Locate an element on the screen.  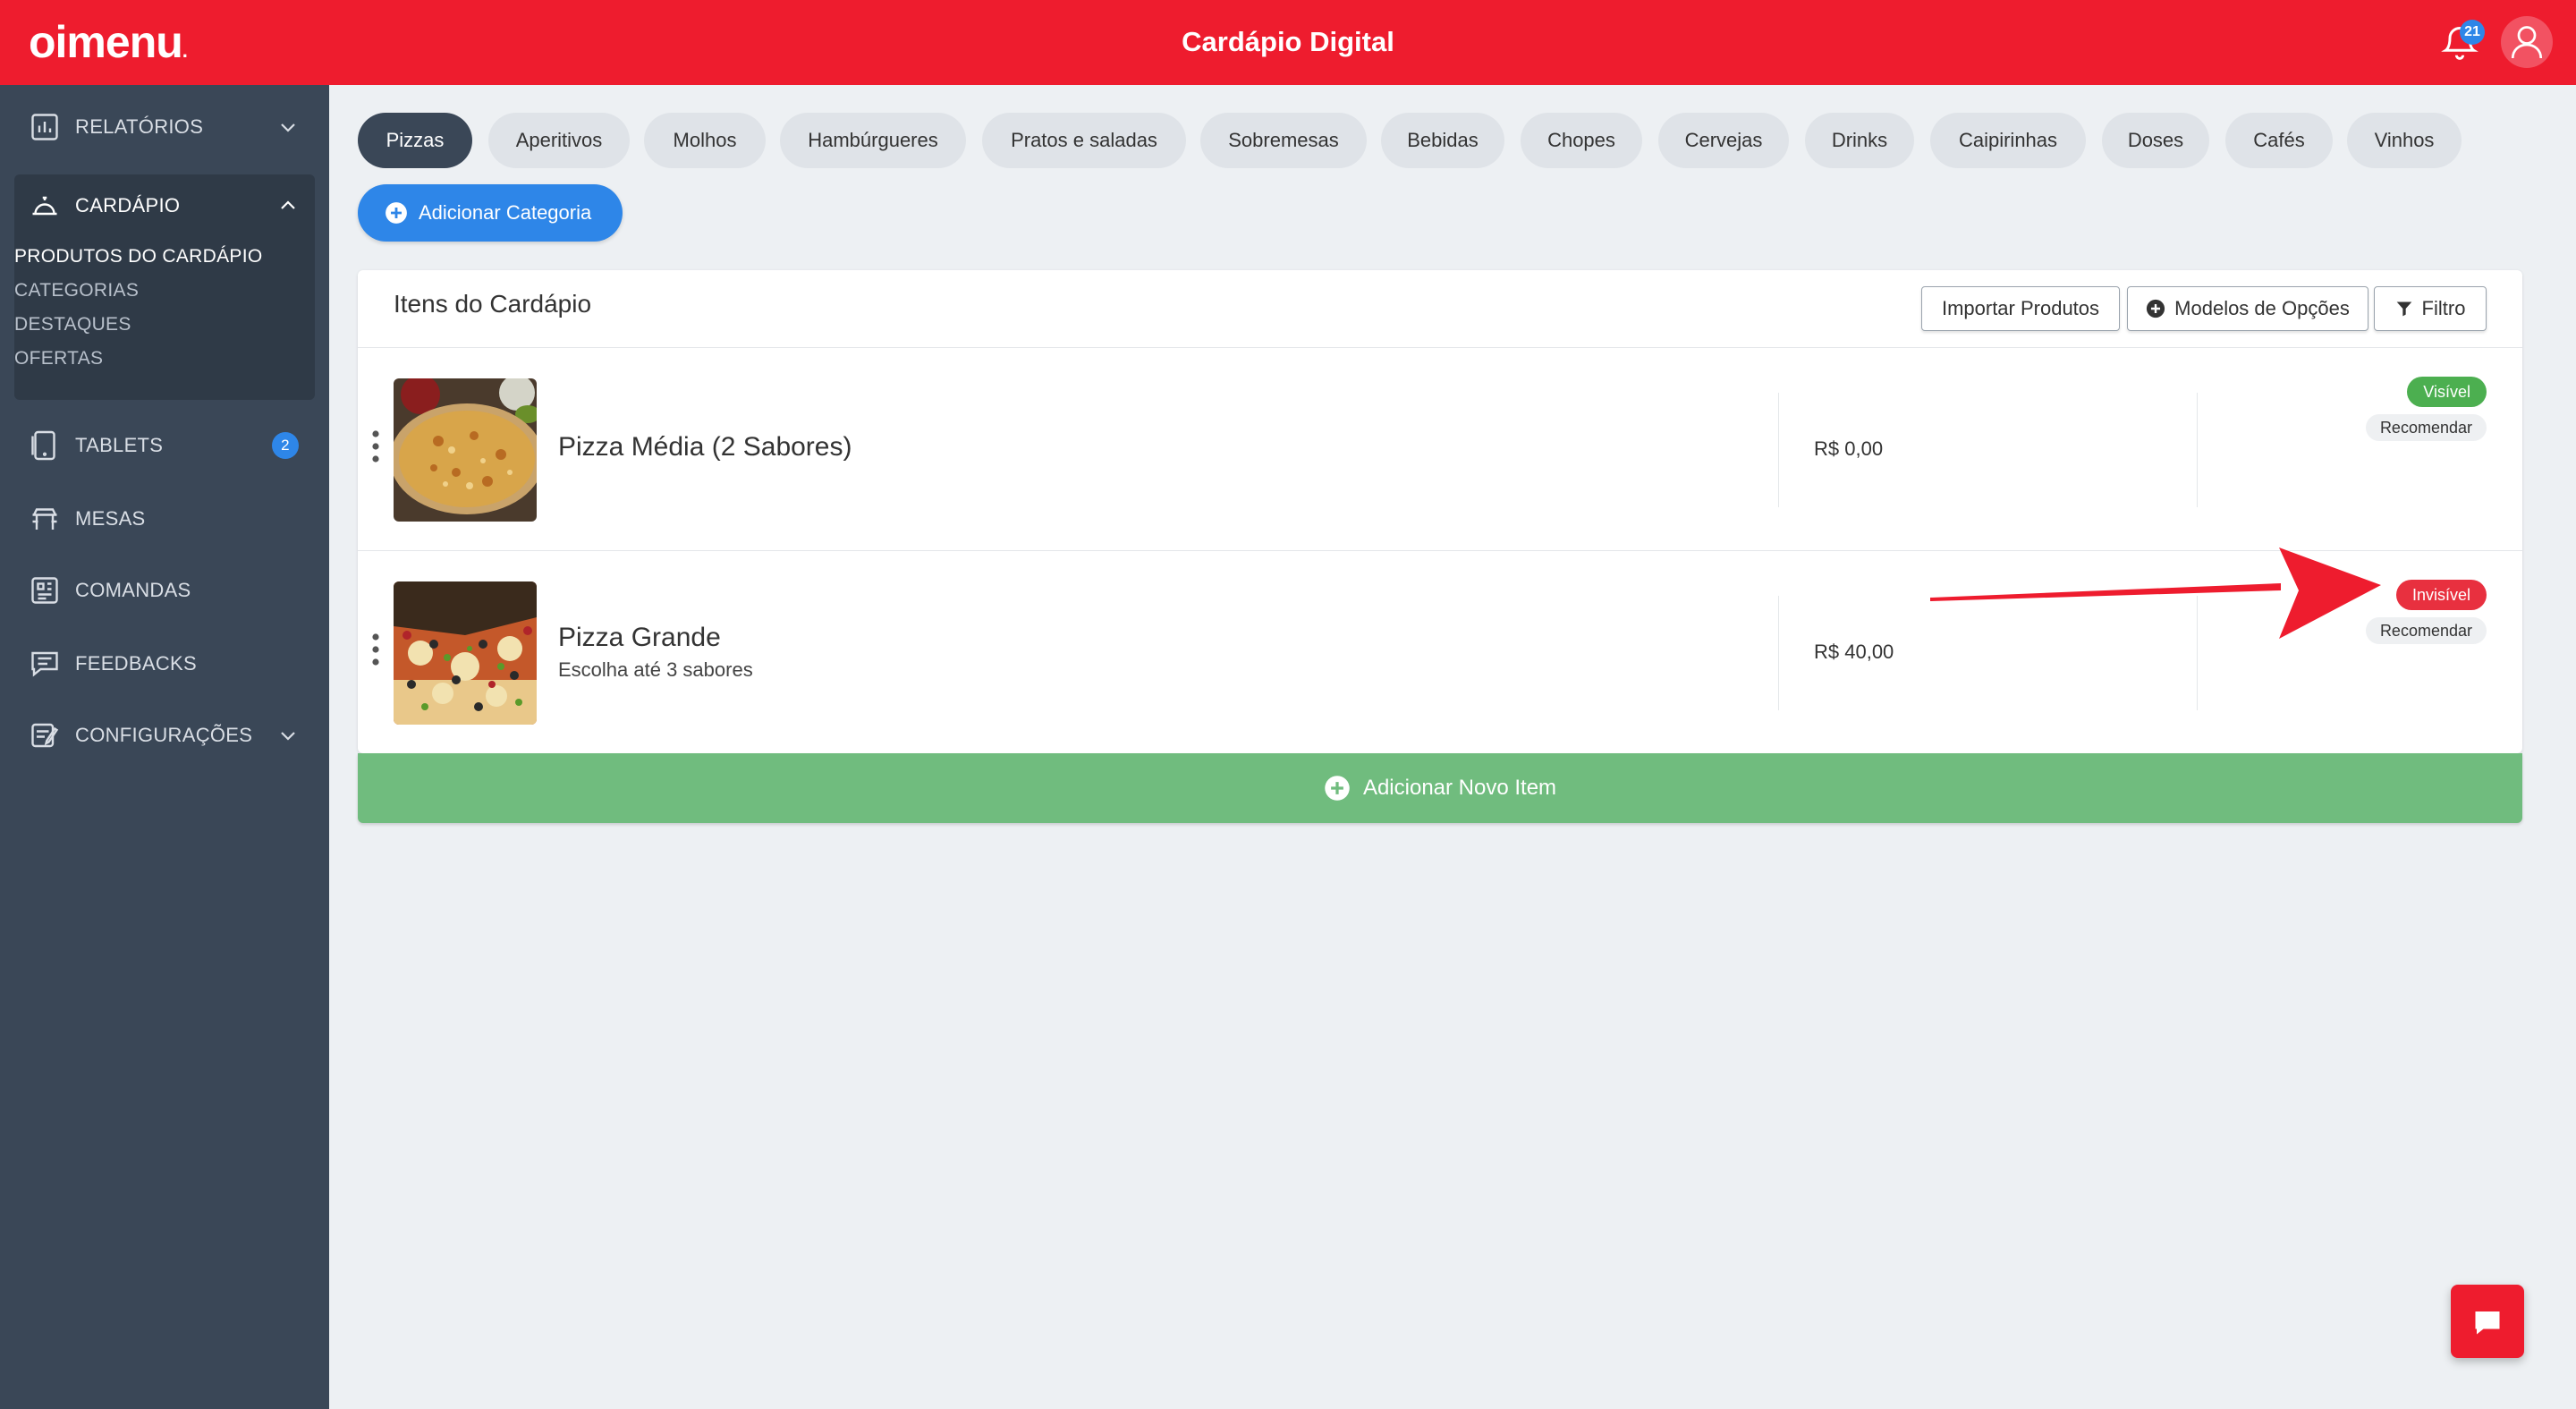
filter-icon is located at coordinates (2403, 309).